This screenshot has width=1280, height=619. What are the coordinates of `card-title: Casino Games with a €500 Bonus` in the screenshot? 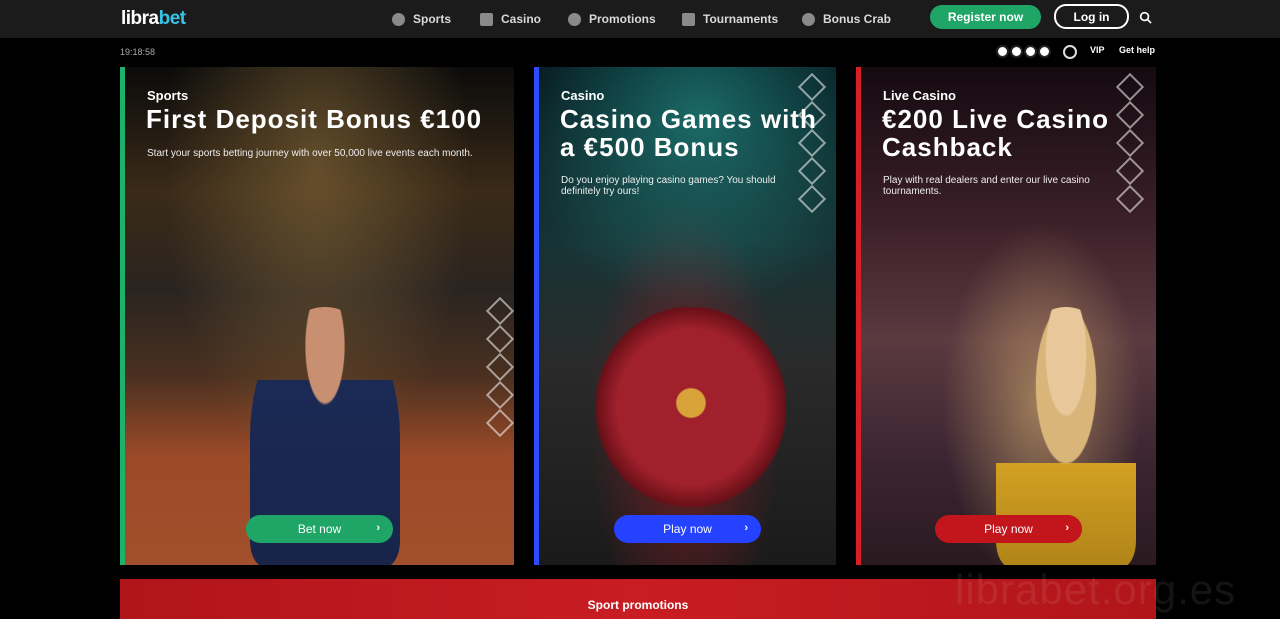 It's located at (688, 133).